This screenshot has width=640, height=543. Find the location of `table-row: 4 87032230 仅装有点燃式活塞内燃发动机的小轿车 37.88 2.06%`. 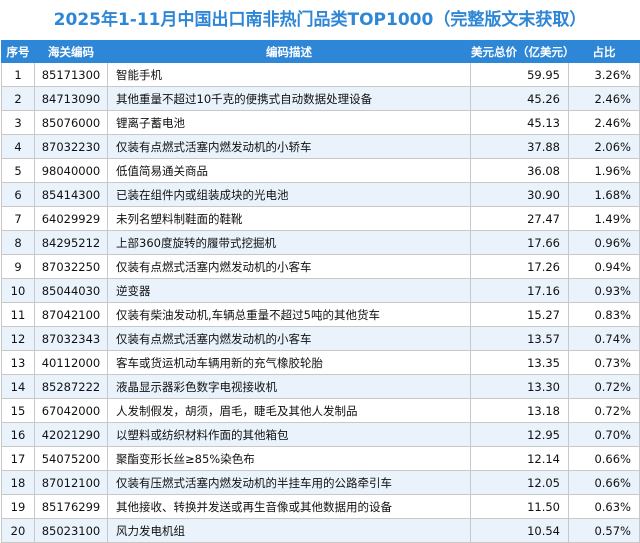

table-row: 4 87032230 仅装有点燃式活塞内燃发动机的小轿车 37.88 2.06% is located at coordinates (320, 146).